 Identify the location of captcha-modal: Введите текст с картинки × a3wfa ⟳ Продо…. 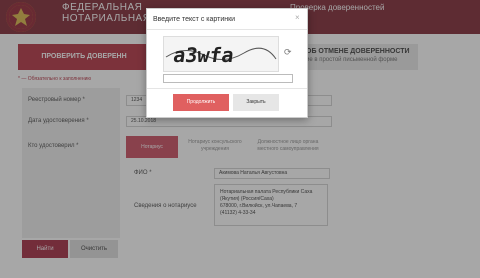
(227, 63).